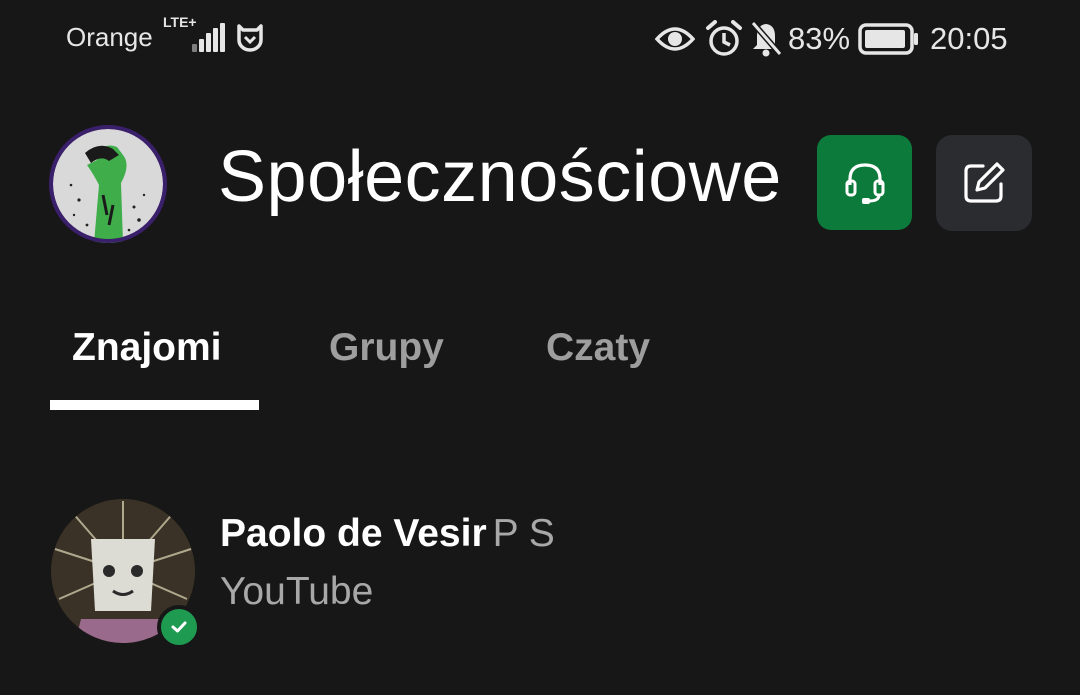 The height and width of the screenshot is (695, 1080). Describe the element at coordinates (523, 533) in the screenshot. I see `friend-real-name: P S` at that location.